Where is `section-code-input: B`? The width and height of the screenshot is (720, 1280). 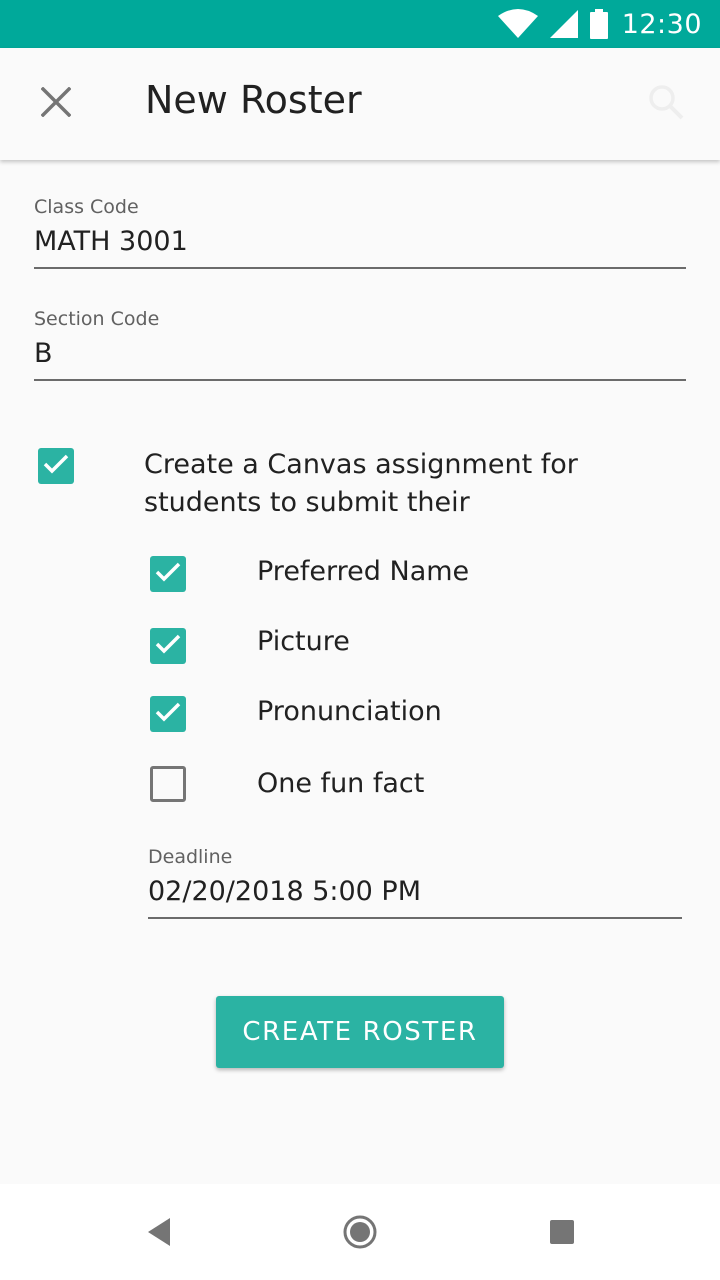
section-code-input: B is located at coordinates (360, 359).